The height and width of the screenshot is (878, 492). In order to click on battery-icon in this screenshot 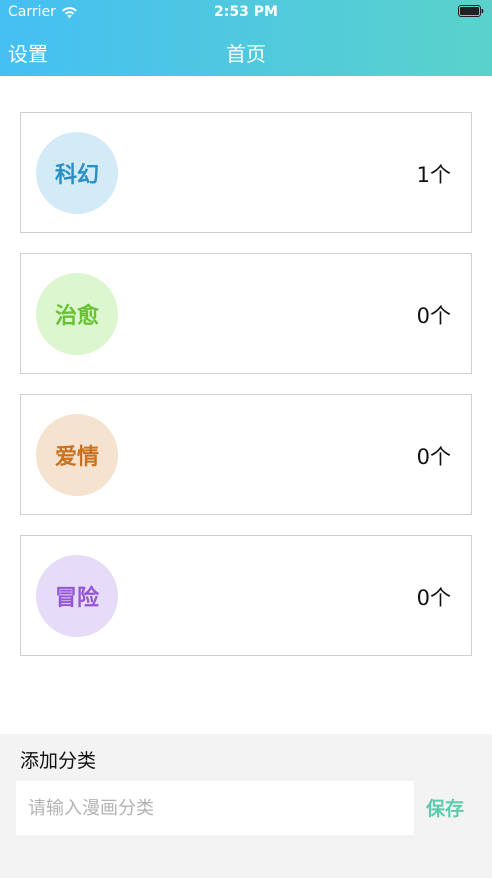, I will do `click(471, 11)`.